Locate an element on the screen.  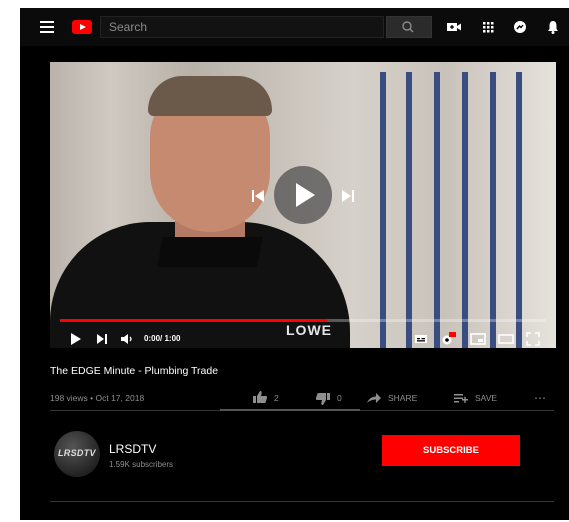
presenter-collar is located at coordinates (210, 252).